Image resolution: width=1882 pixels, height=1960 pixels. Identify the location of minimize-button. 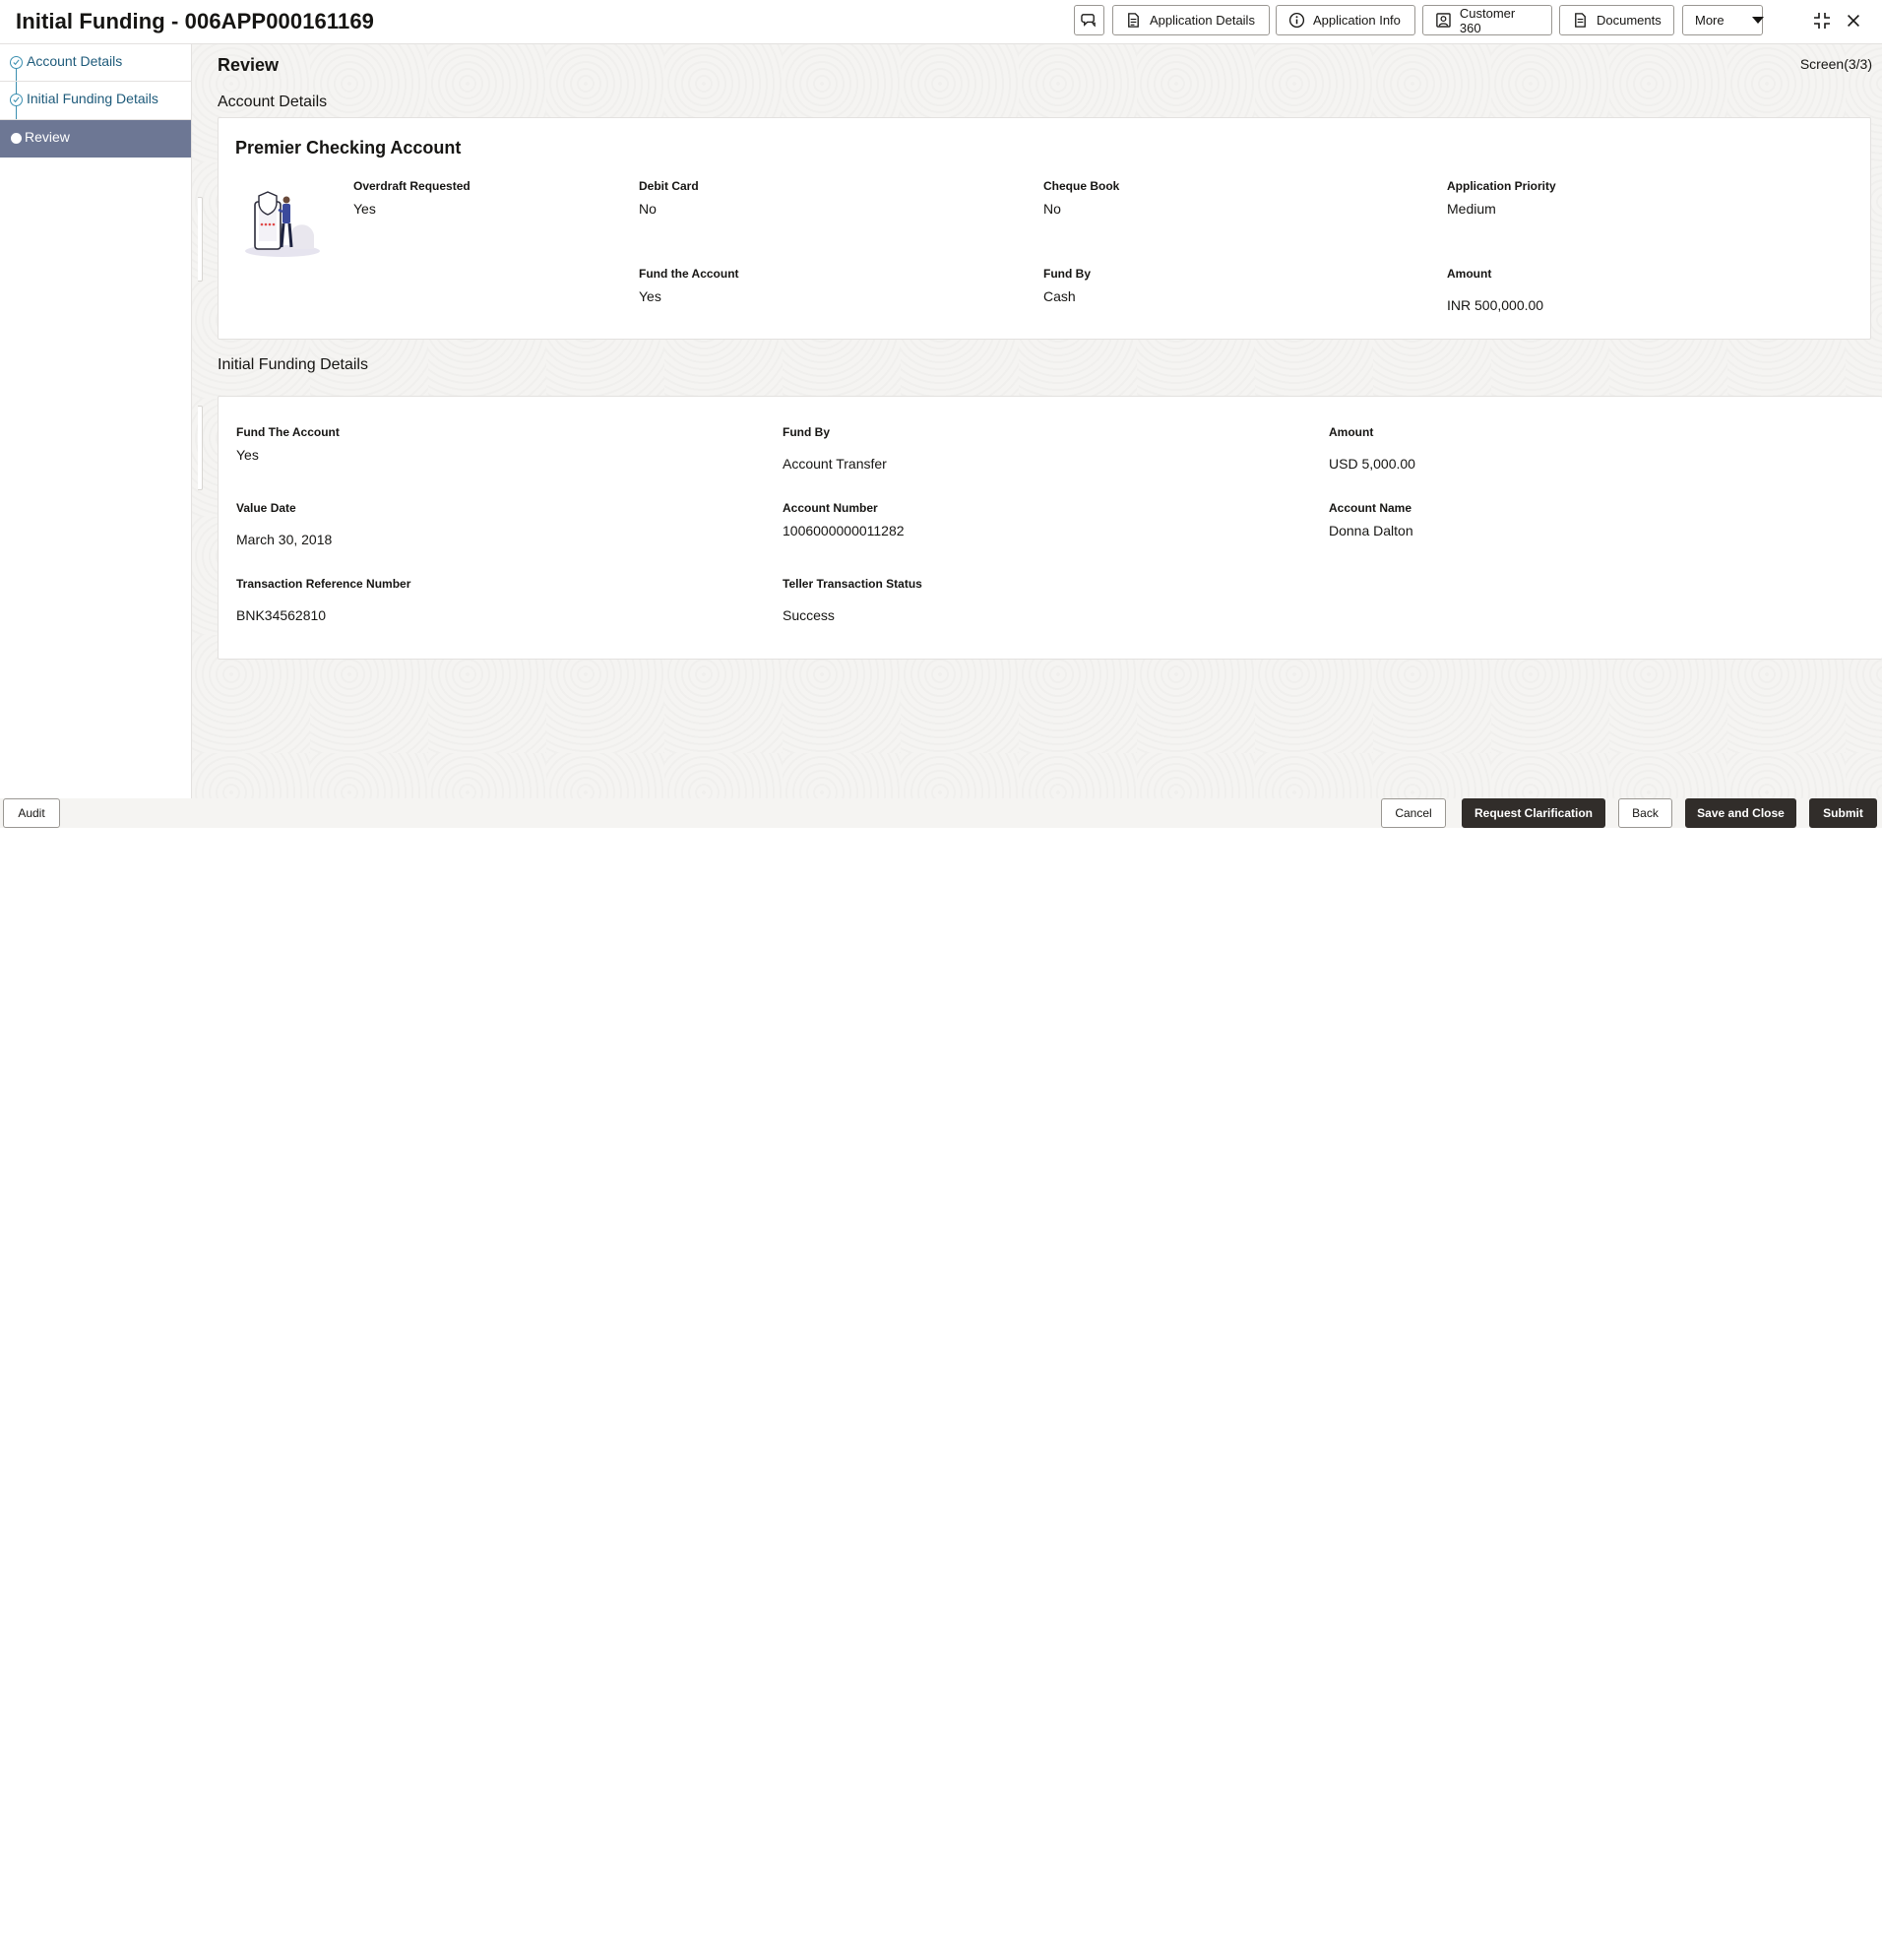
(1822, 20).